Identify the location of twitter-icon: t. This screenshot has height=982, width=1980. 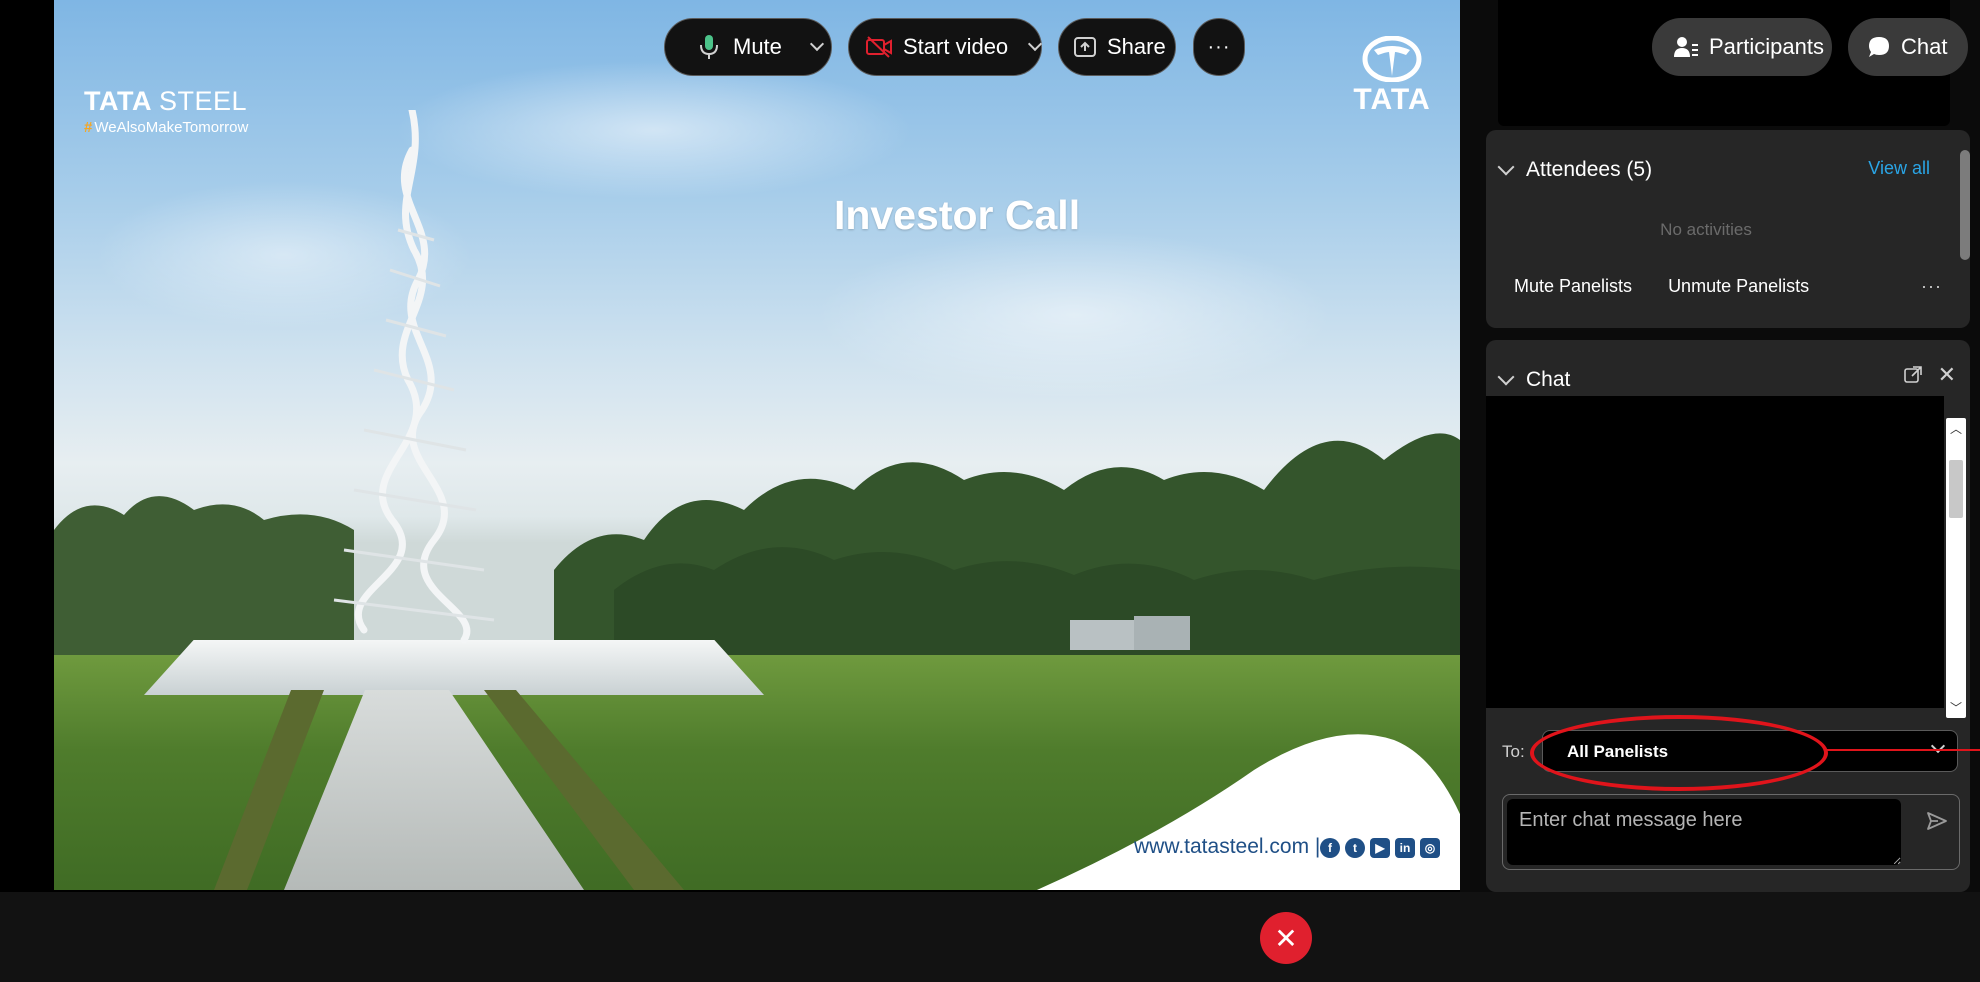
(1355, 848).